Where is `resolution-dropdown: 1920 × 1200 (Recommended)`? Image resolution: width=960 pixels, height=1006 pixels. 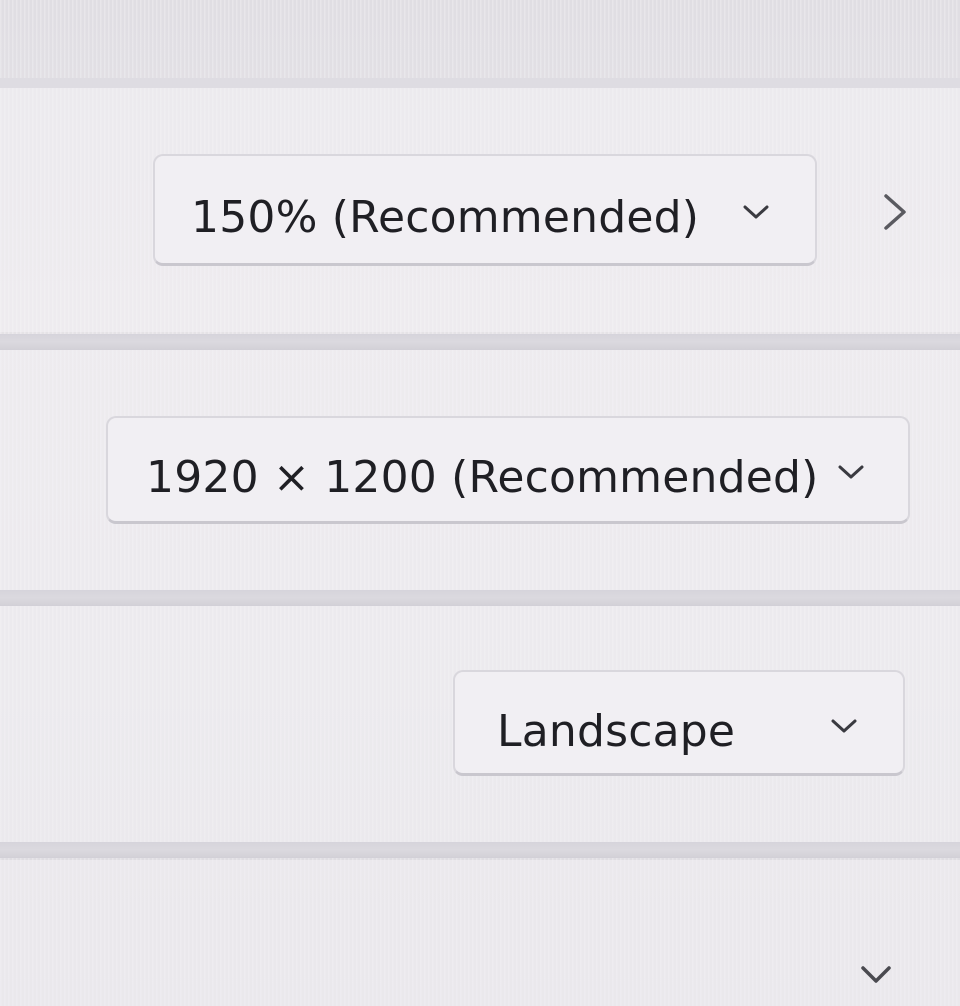 resolution-dropdown: 1920 × 1200 (Recommended) is located at coordinates (508, 470).